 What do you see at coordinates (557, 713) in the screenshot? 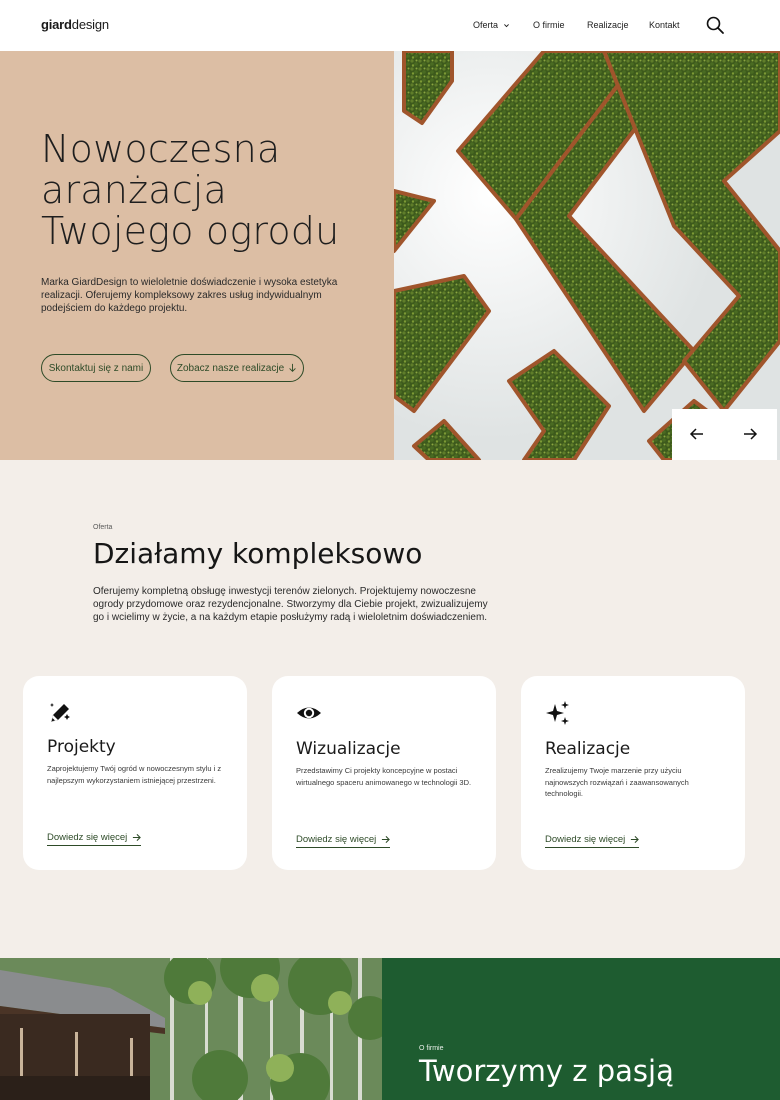
I see `sparkles-icon` at bounding box center [557, 713].